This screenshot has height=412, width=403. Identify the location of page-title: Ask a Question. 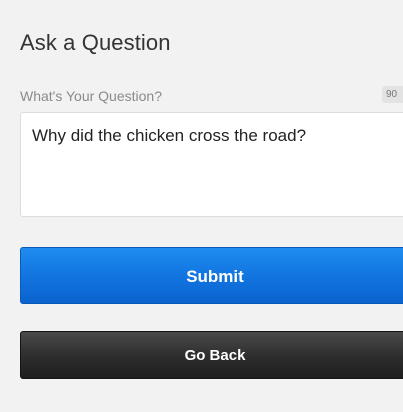
(95, 42).